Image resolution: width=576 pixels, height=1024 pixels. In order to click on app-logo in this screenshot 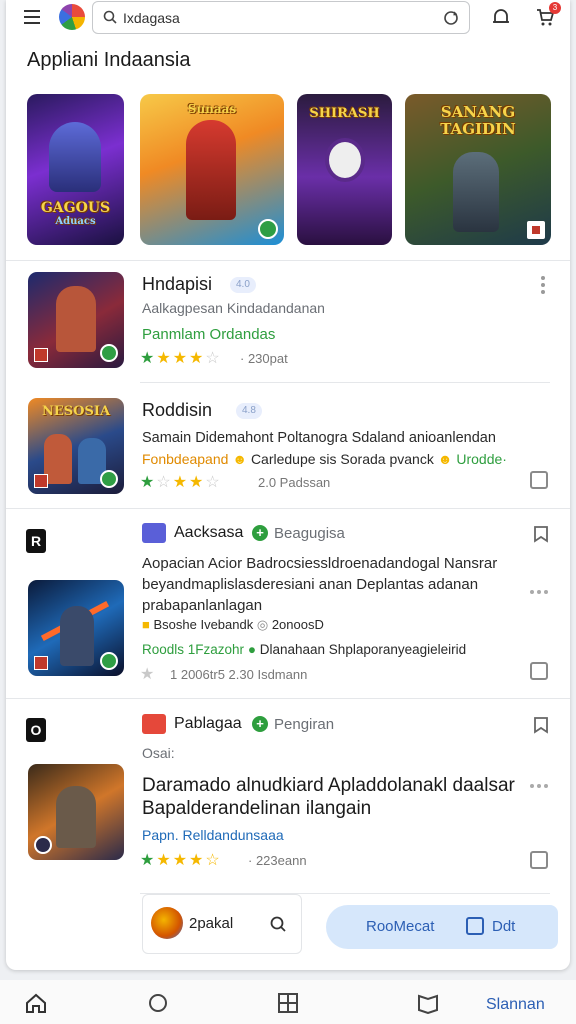, I will do `click(72, 17)`.